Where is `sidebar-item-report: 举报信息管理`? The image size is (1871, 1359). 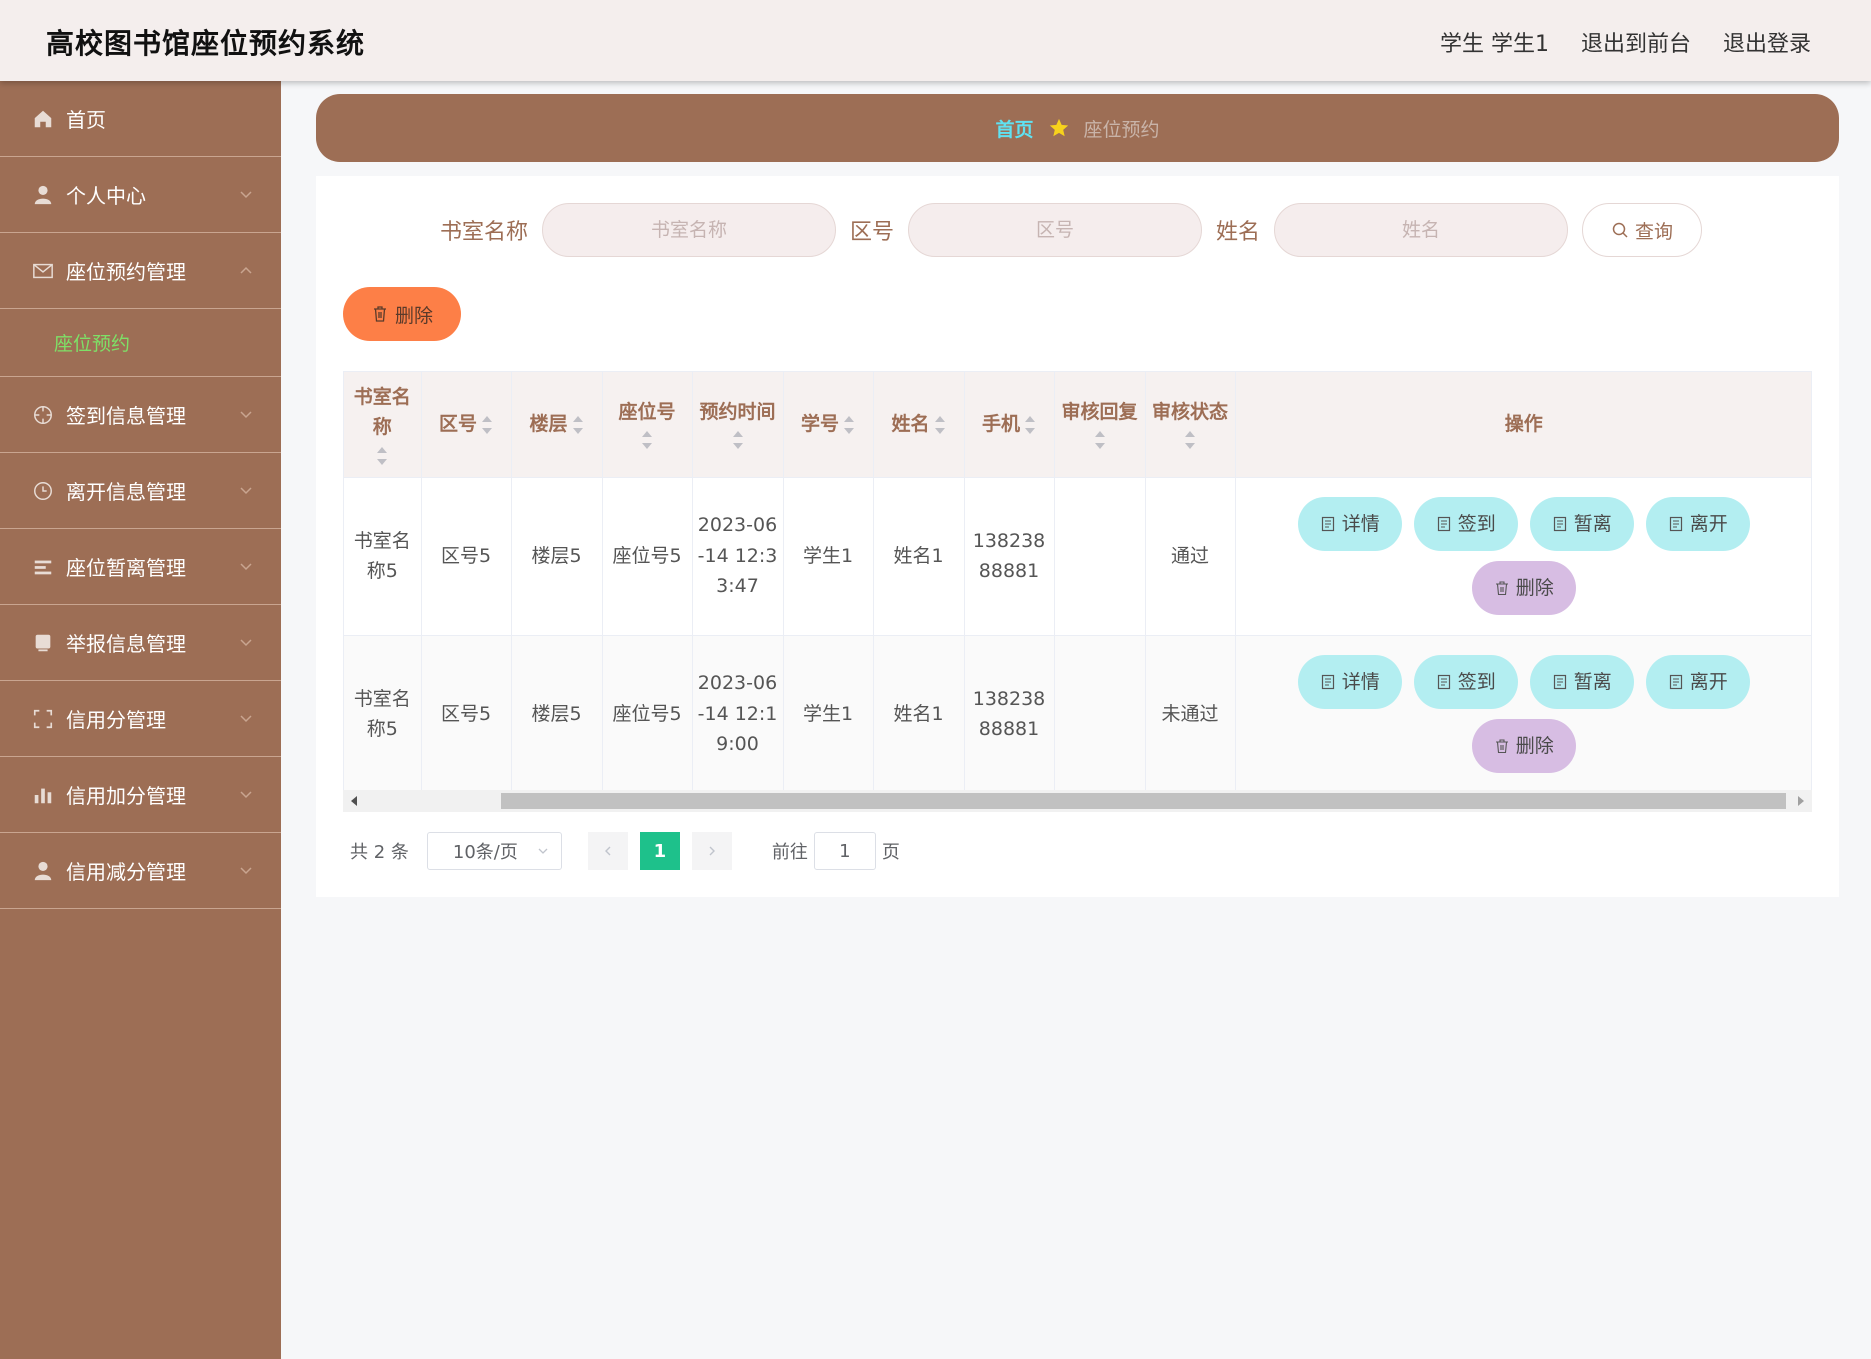 sidebar-item-report: 举报信息管理 is located at coordinates (140, 643).